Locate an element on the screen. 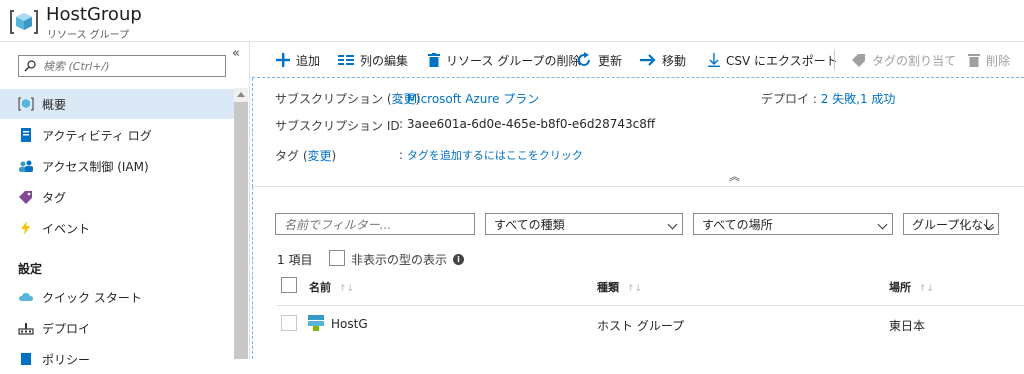 The width and height of the screenshot is (1024, 374). sidebar-item-label: 概要 is located at coordinates (54, 104).